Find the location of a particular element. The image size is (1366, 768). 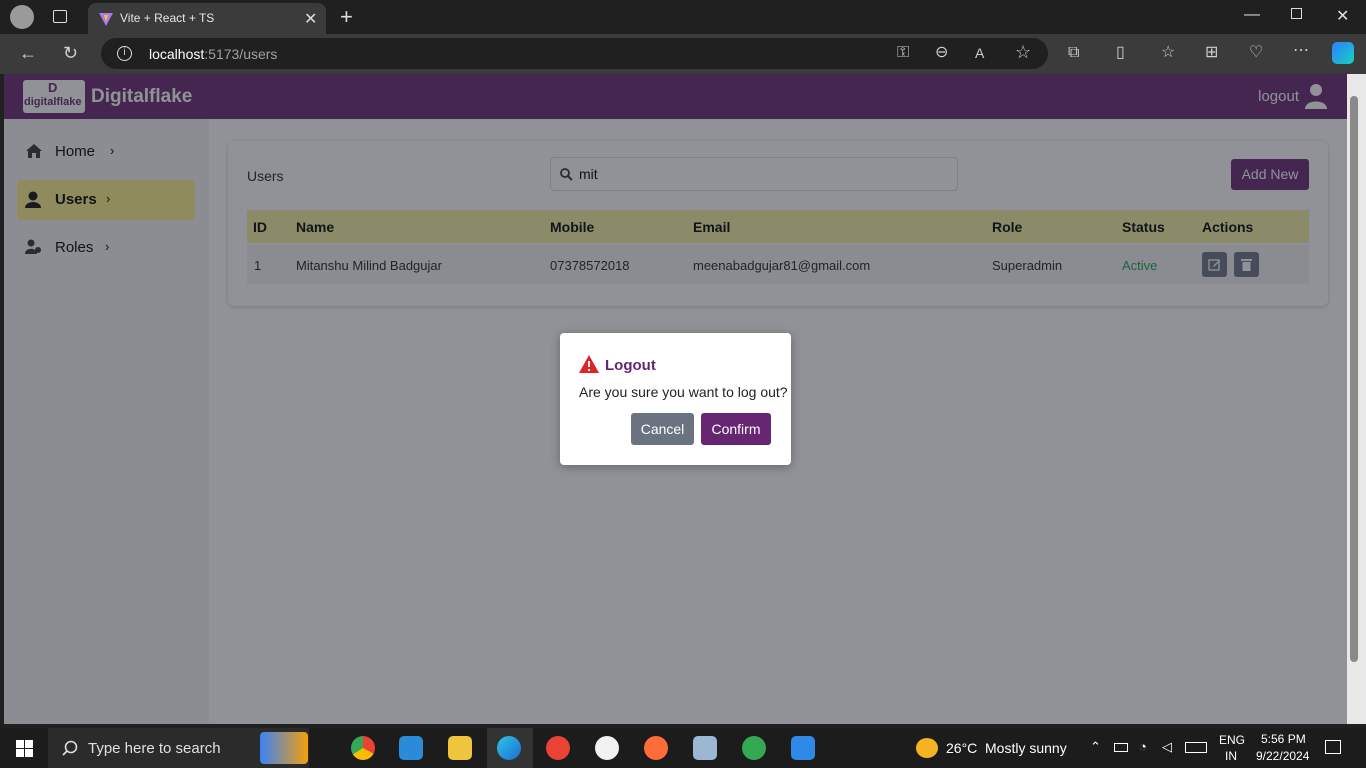

url-bar: i localhost:5173/users ⚿ ⊖ A ☆ is located at coordinates (574, 53).